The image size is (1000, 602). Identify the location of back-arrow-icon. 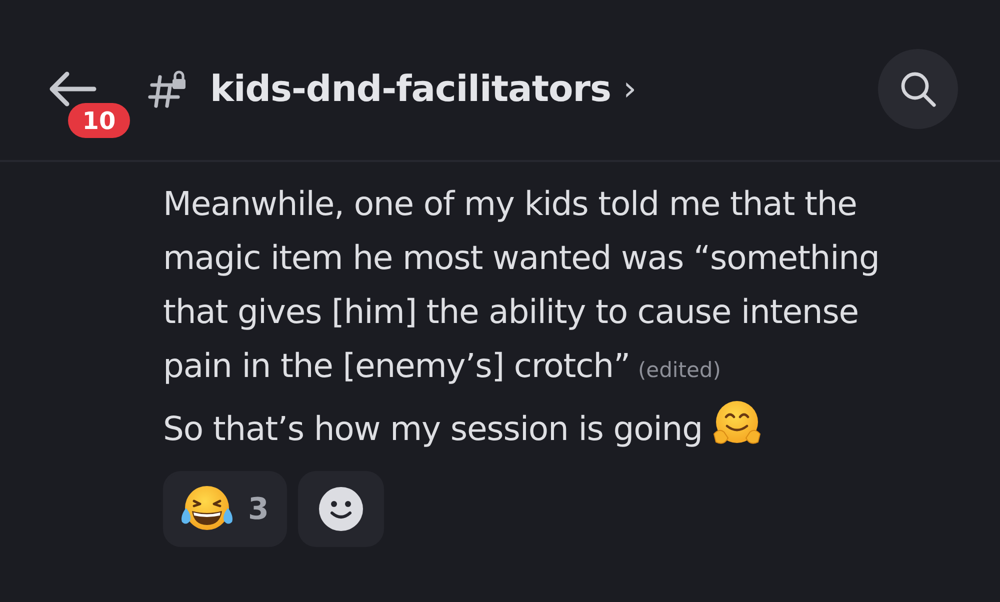
(73, 89).